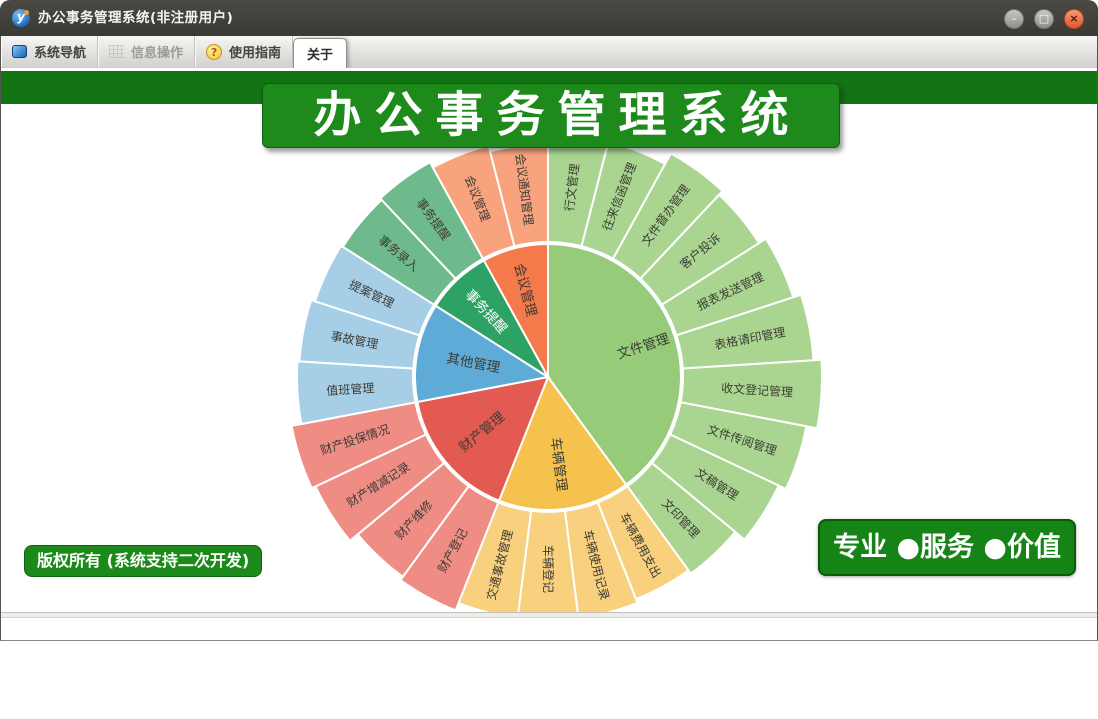  Describe the element at coordinates (548, 569) in the screenshot. I see `sunburst-label: 车辆登记` at that location.